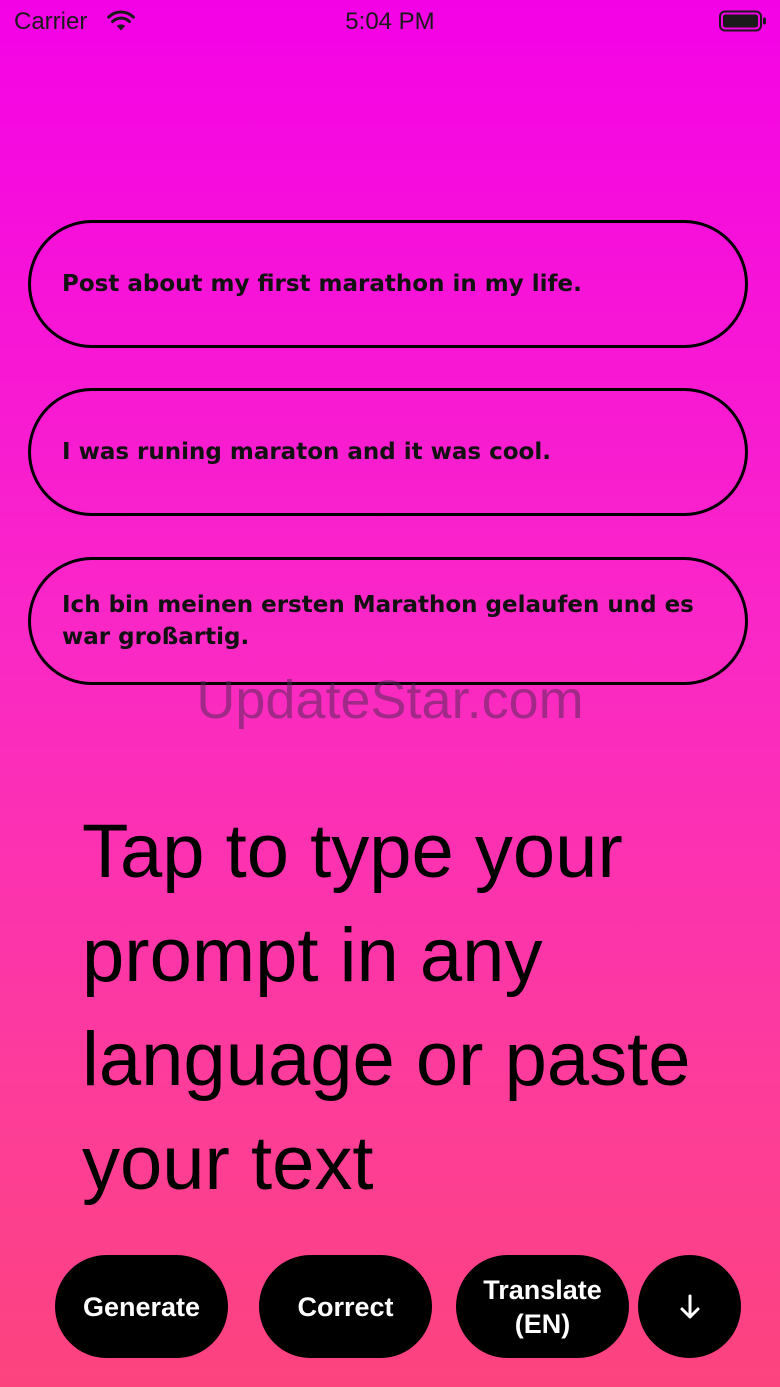 This screenshot has height=1387, width=780. What do you see at coordinates (306, 452) in the screenshot?
I see `suggestion-text: I was runing maraton and it was cool.` at bounding box center [306, 452].